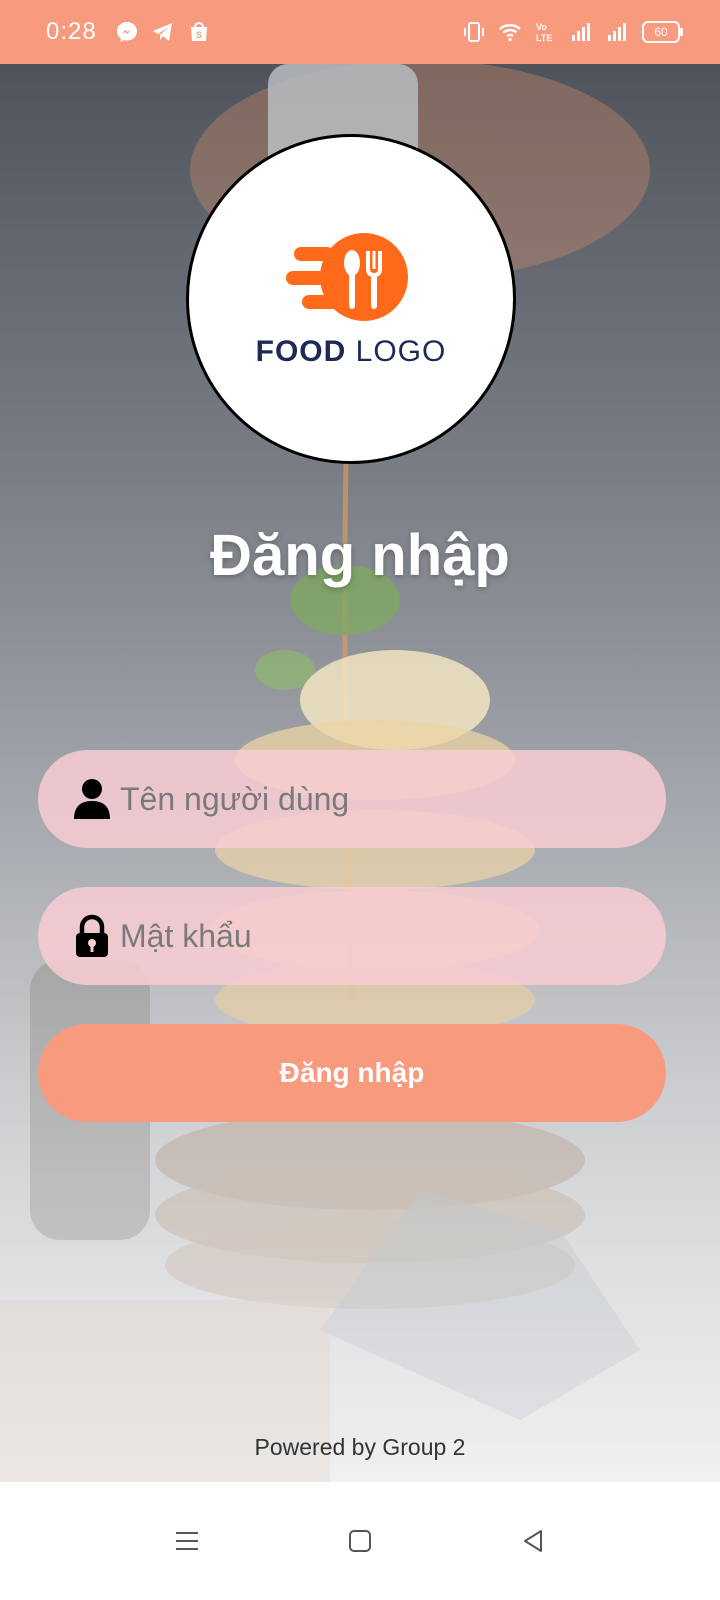 The width and height of the screenshot is (720, 1600). What do you see at coordinates (360, 32) in the screenshot?
I see `status-bar: 0:28 S Vo LTE 60` at bounding box center [360, 32].